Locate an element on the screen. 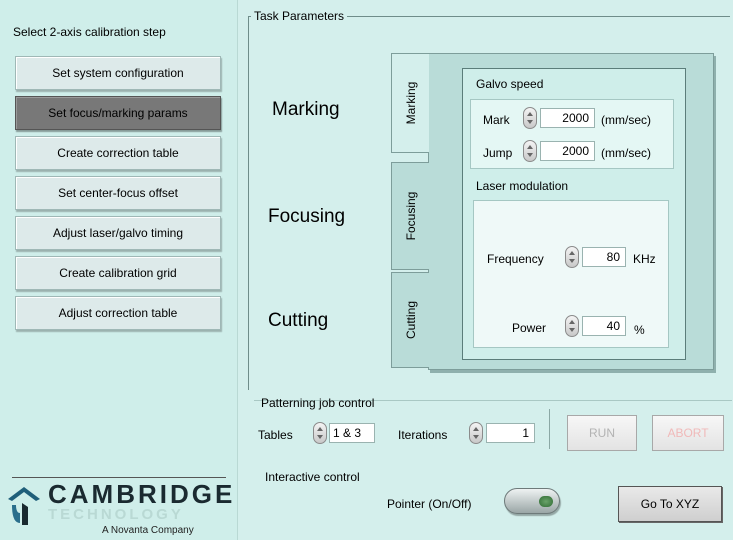 The width and height of the screenshot is (733, 540). frequency-unit: KHz is located at coordinates (644, 259).